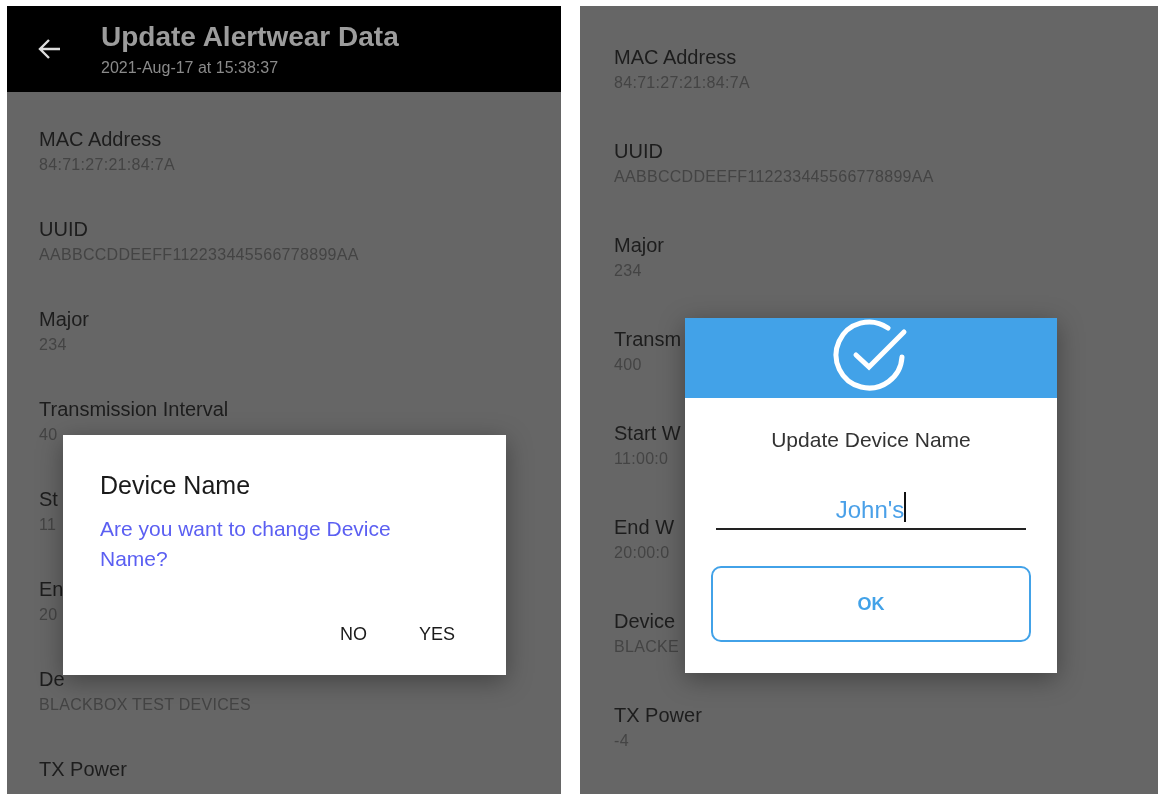 This screenshot has width=1158, height=794. What do you see at coordinates (648, 339) in the screenshot?
I see `field-label: Transm` at bounding box center [648, 339].